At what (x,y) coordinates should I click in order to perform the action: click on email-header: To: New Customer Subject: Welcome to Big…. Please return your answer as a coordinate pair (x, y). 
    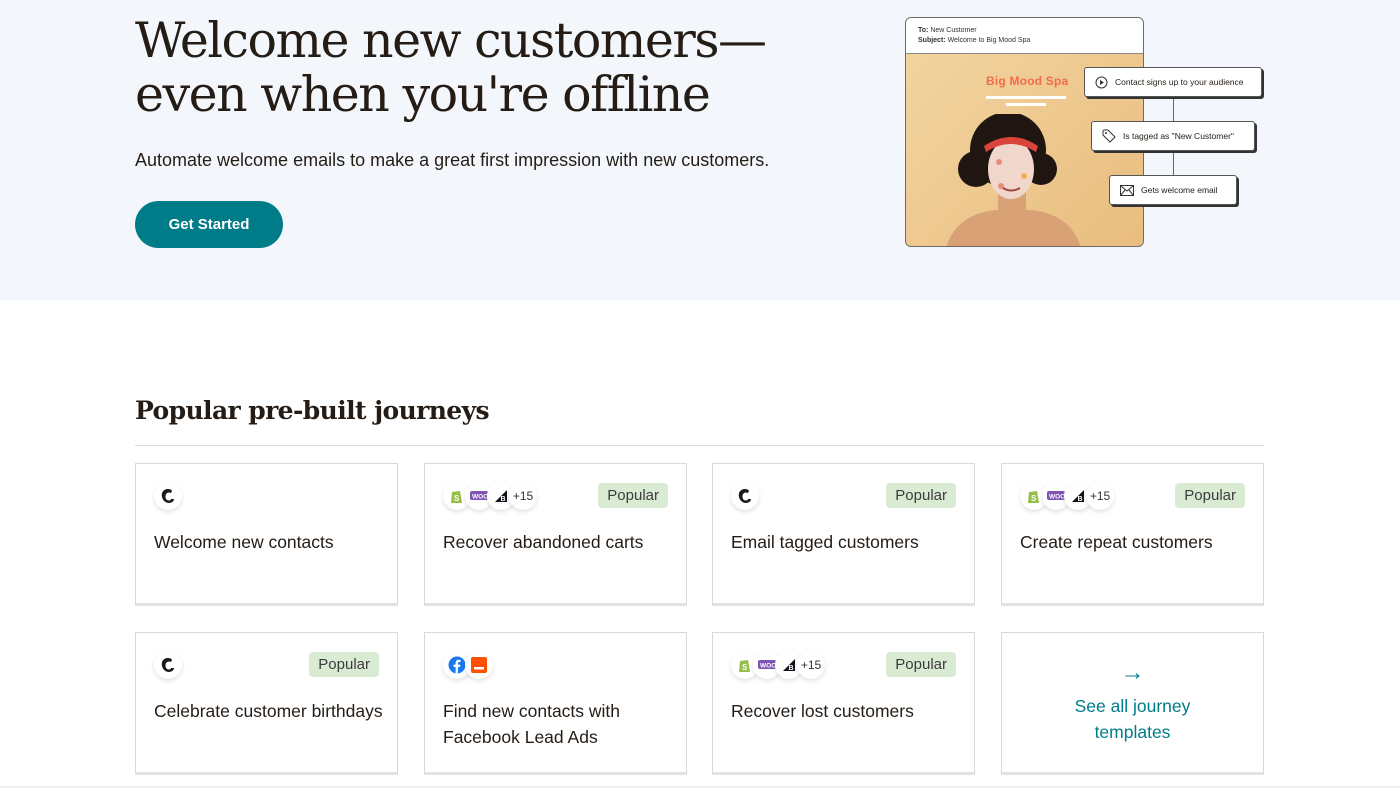
    Looking at the image, I should click on (1024, 36).